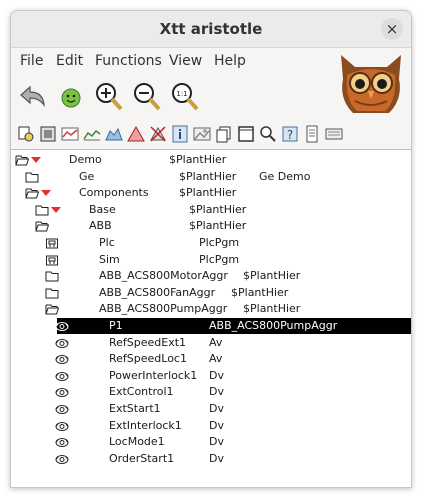 This screenshot has height=504, width=429. I want to click on open-object-icon, so click(26, 134).